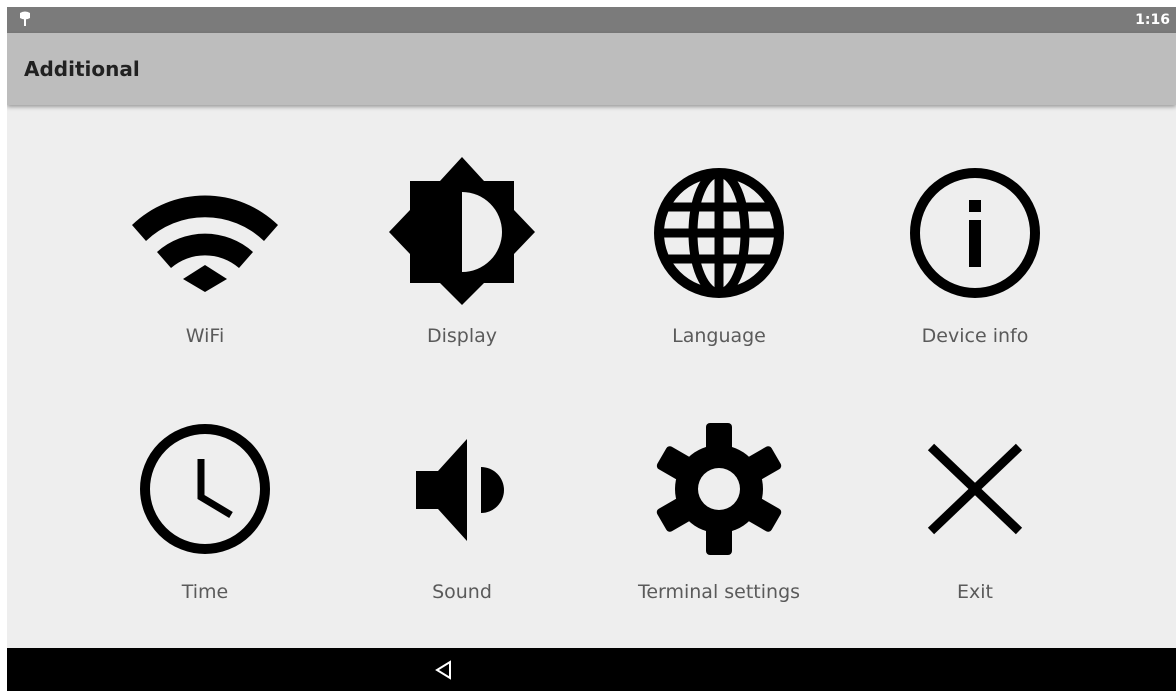 The height and width of the screenshot is (691, 1176). What do you see at coordinates (975, 592) in the screenshot?
I see `tile-label: Exit` at bounding box center [975, 592].